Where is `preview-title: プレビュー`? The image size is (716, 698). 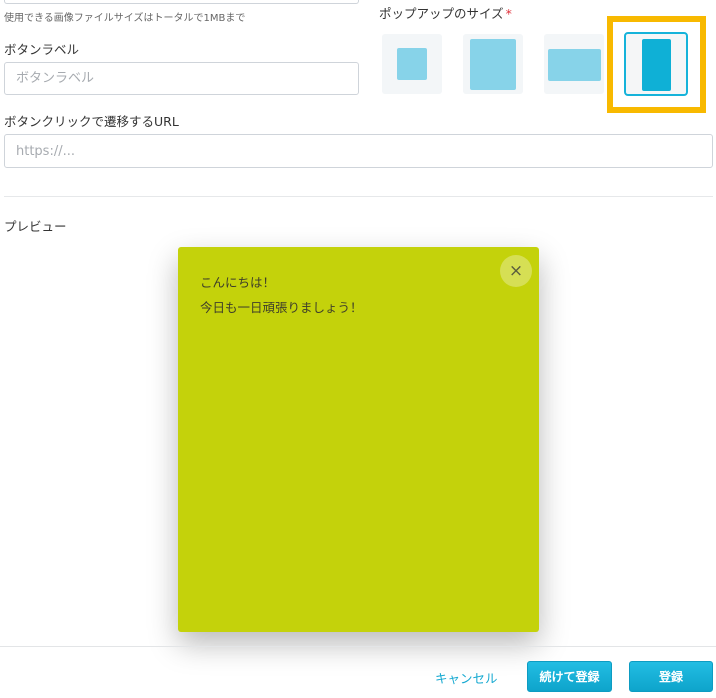 preview-title: プレビュー is located at coordinates (35, 226).